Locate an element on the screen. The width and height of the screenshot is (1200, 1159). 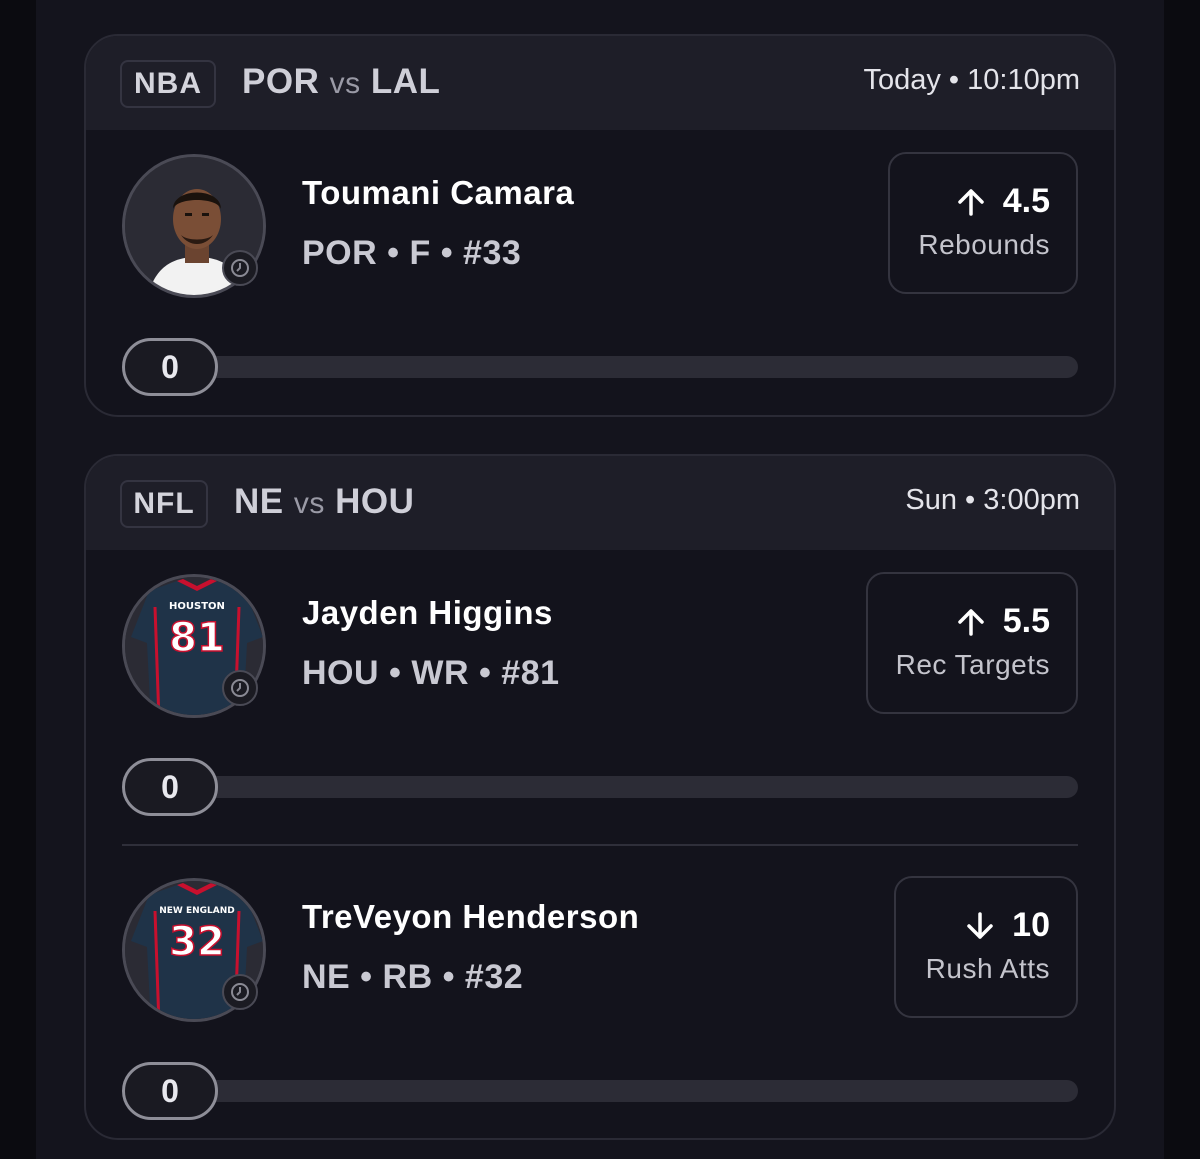
divider is located at coordinates (600, 845).